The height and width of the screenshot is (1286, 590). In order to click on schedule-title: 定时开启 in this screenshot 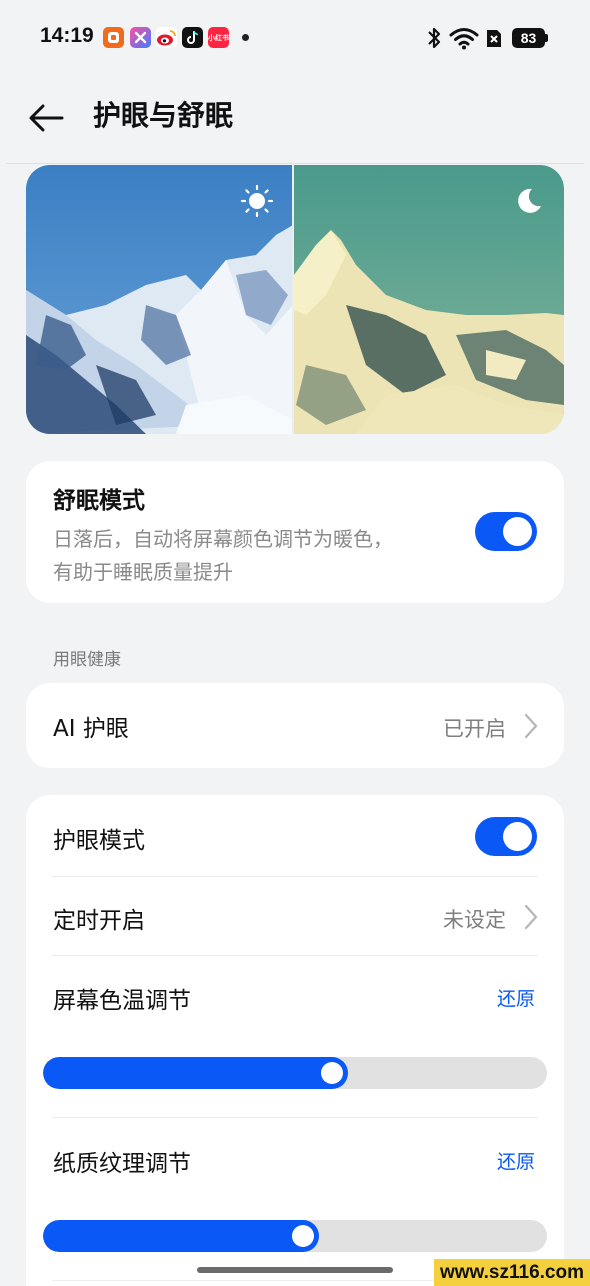, I will do `click(99, 921)`.